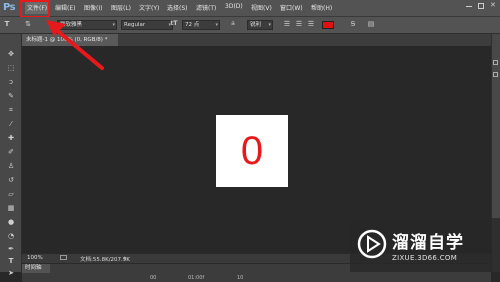 This screenshot has width=500, height=282. Describe the element at coordinates (287, 24) in the screenshot. I see `align-left-icon: ☰` at that location.